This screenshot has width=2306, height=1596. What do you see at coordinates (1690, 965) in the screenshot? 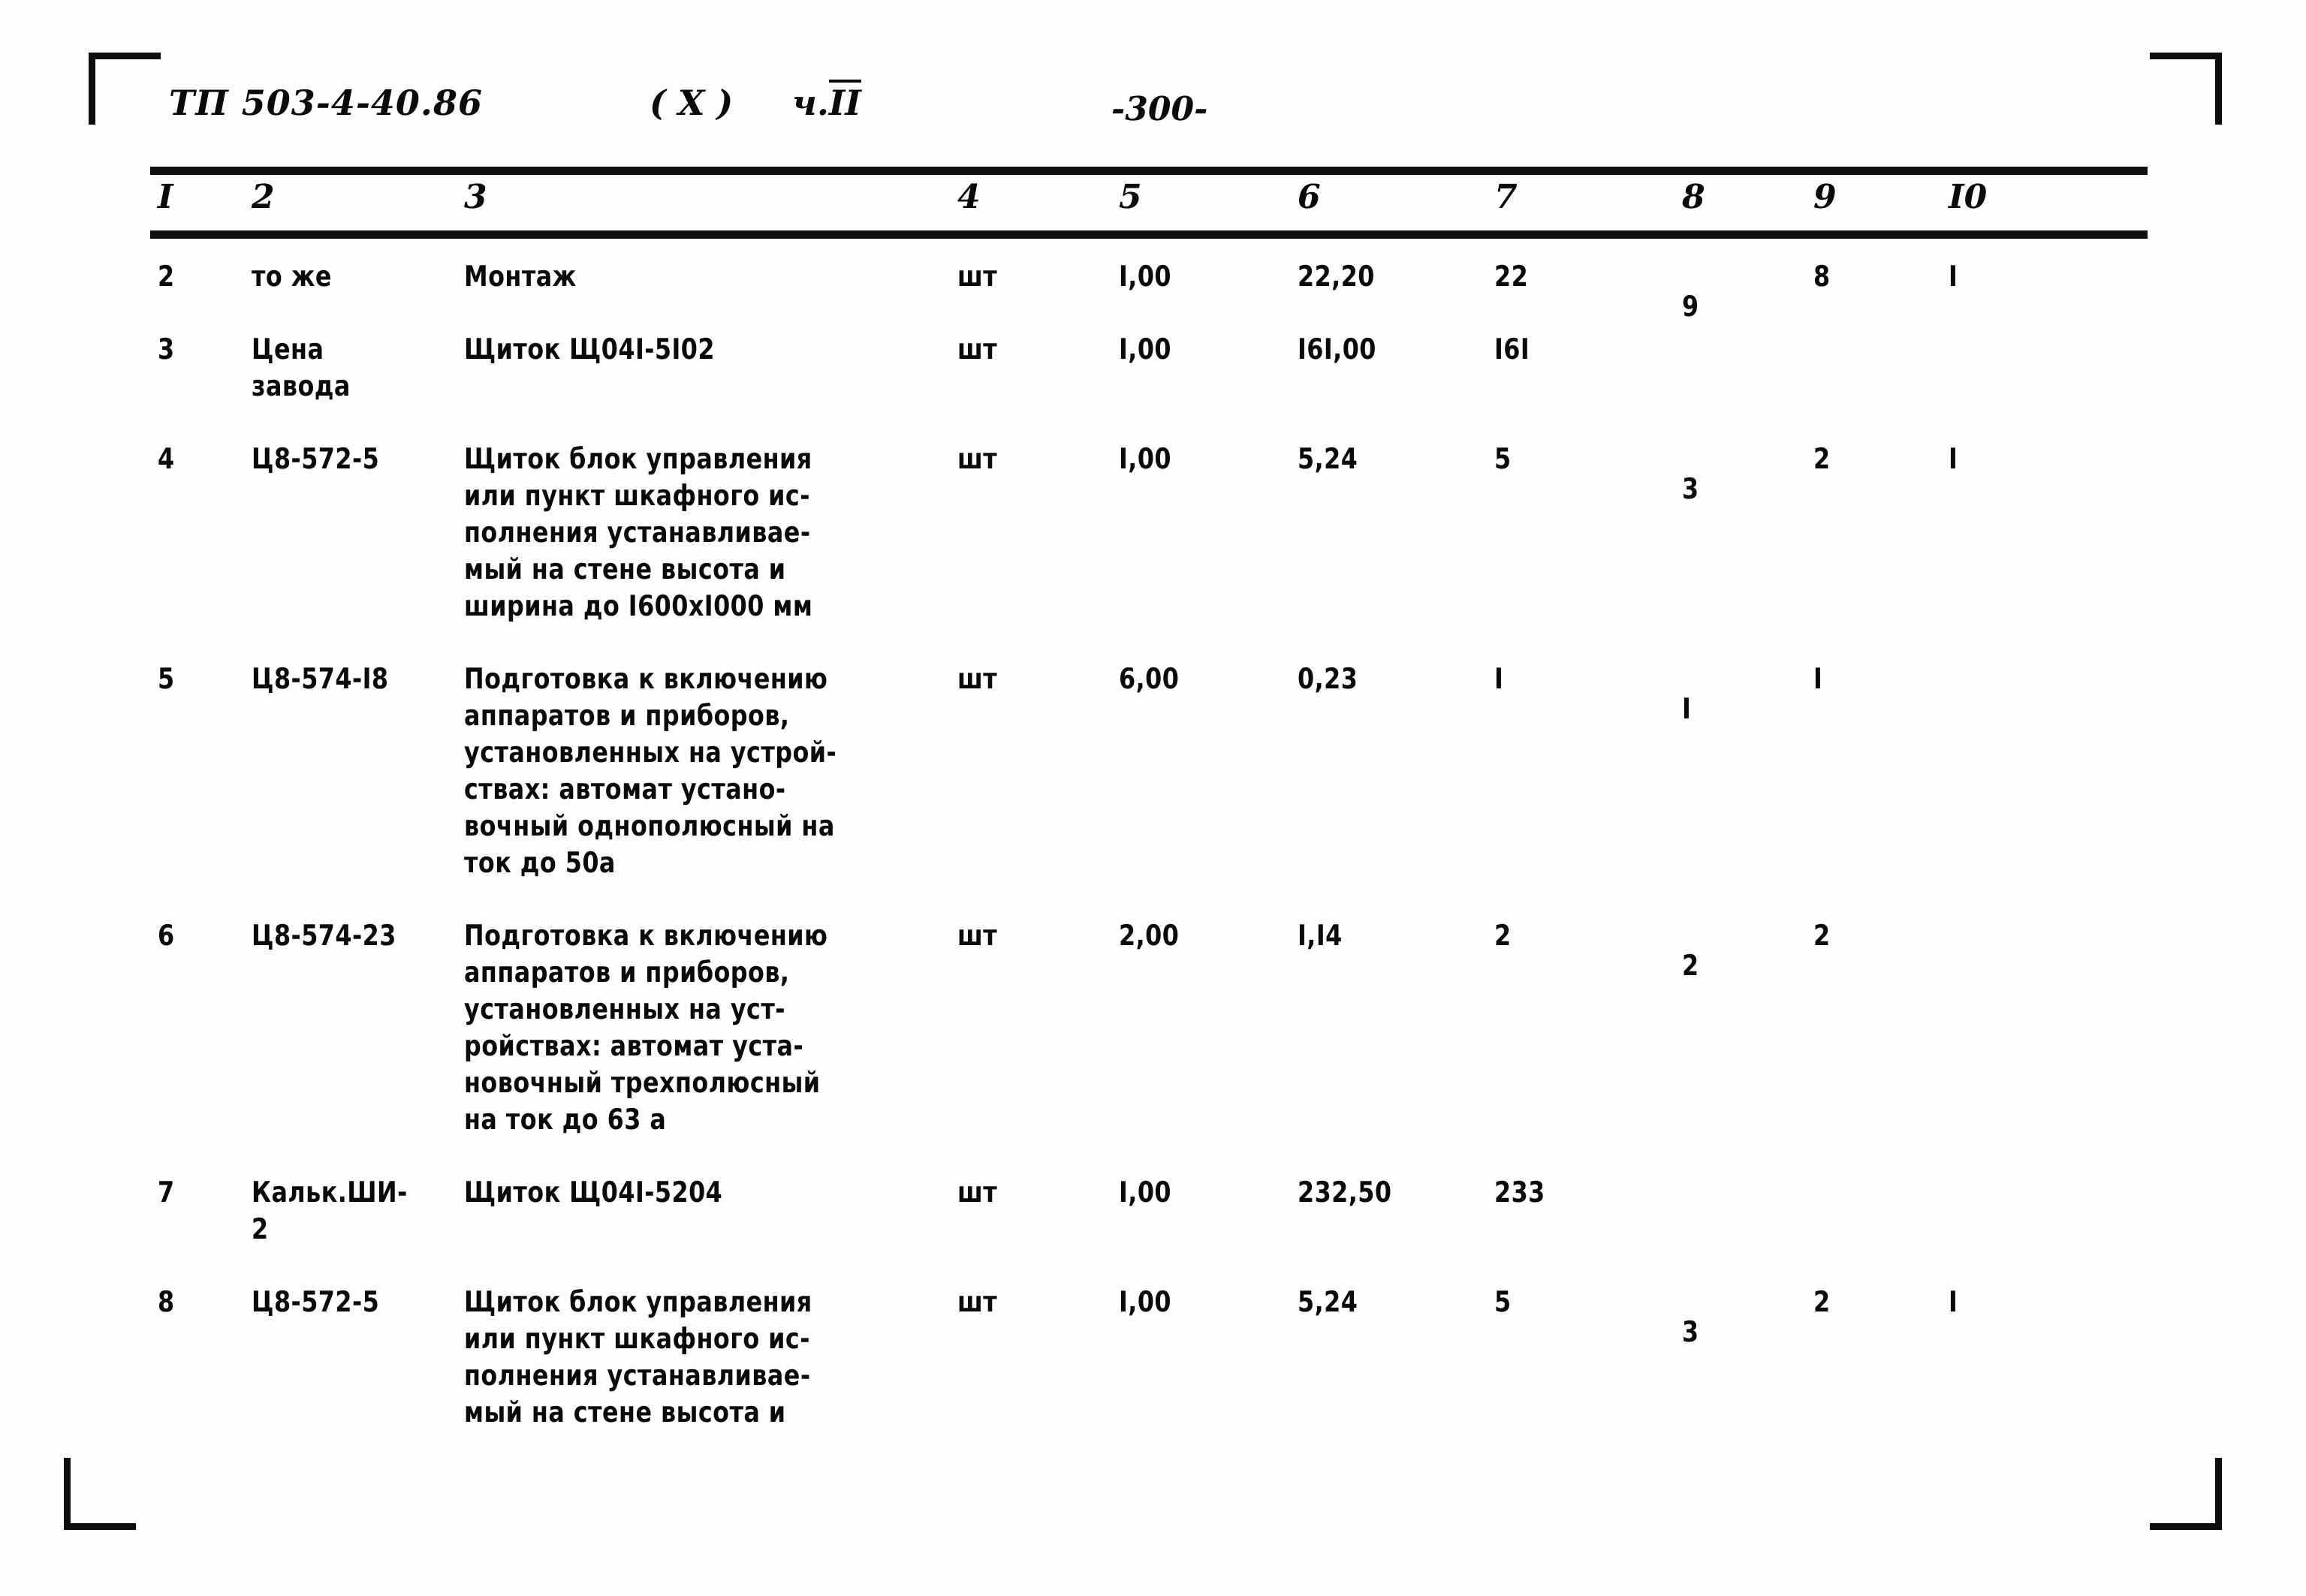
I see `cell-col8: 2` at bounding box center [1690, 965].